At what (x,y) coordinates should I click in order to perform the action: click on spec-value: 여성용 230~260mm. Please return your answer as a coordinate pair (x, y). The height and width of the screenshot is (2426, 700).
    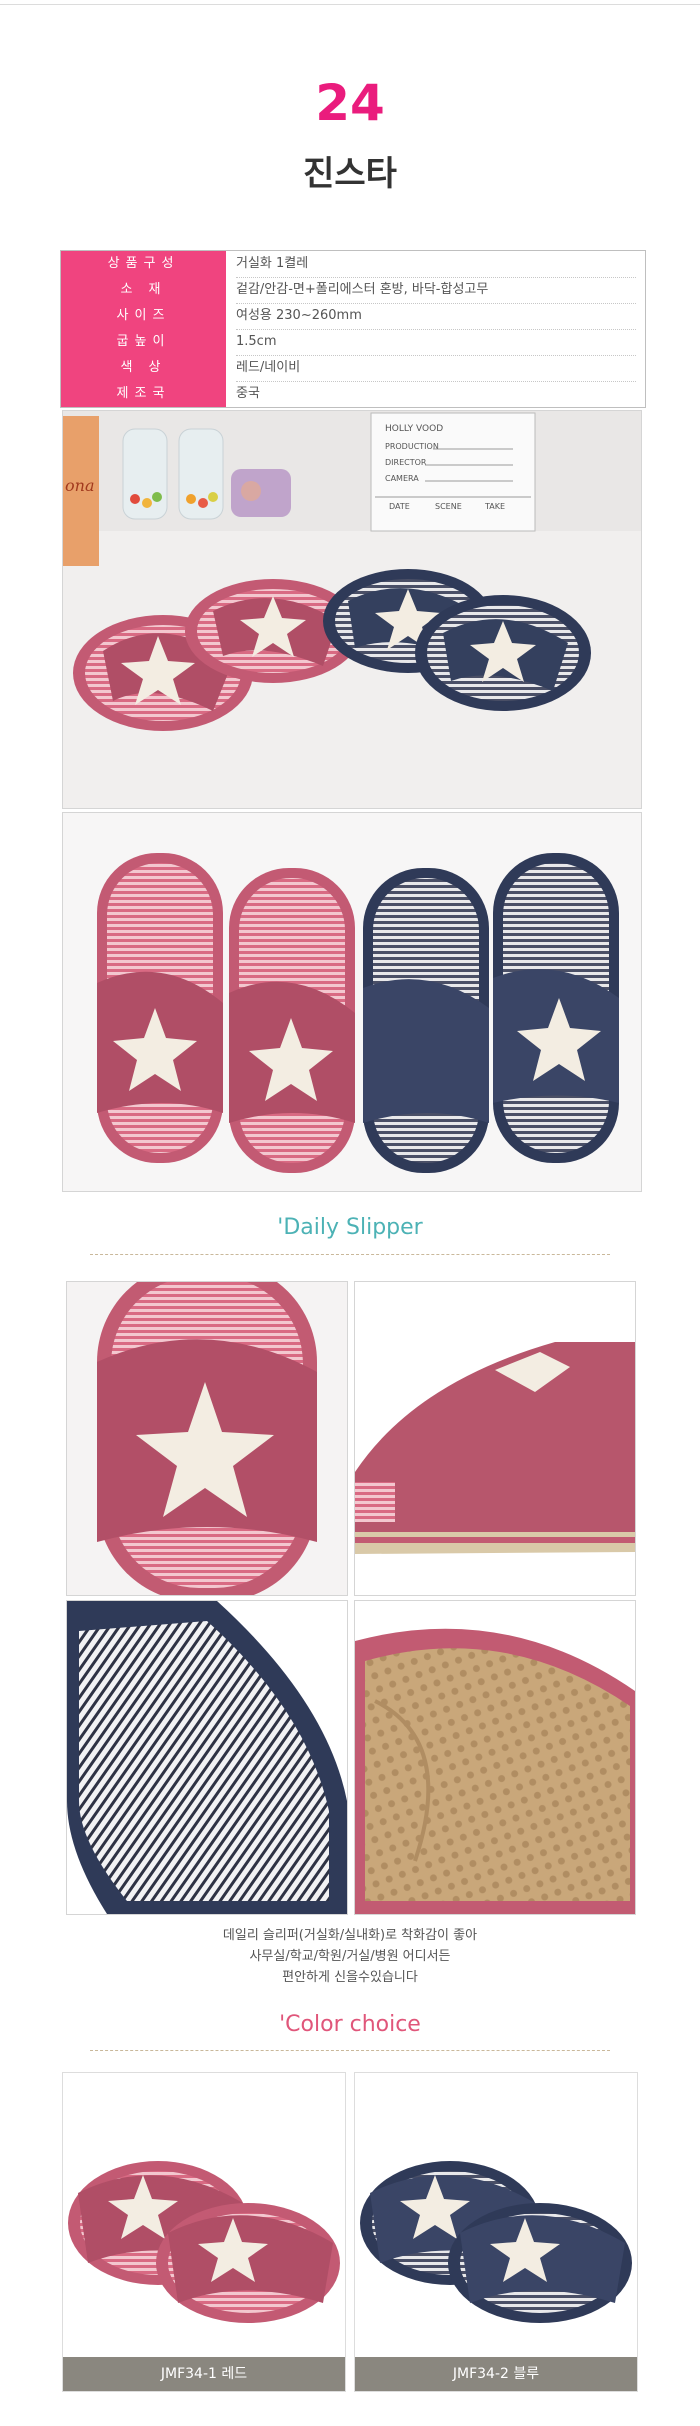
    Looking at the image, I should click on (299, 315).